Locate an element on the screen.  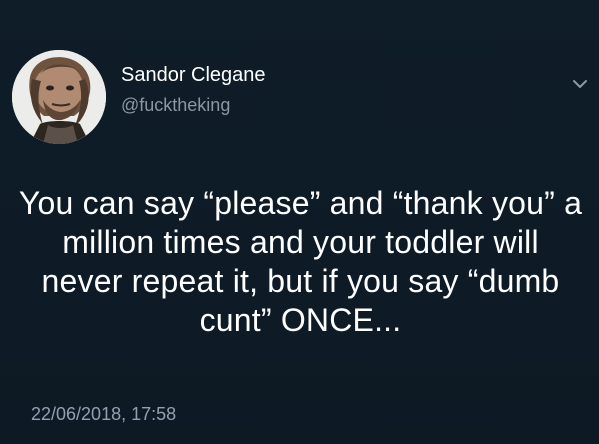
timestamp: 22/06/2018, 17:58 is located at coordinates (103, 414).